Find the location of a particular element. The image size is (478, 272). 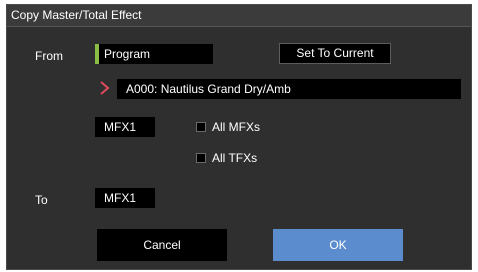

to-effect-select: MFX1 is located at coordinates (125, 198).